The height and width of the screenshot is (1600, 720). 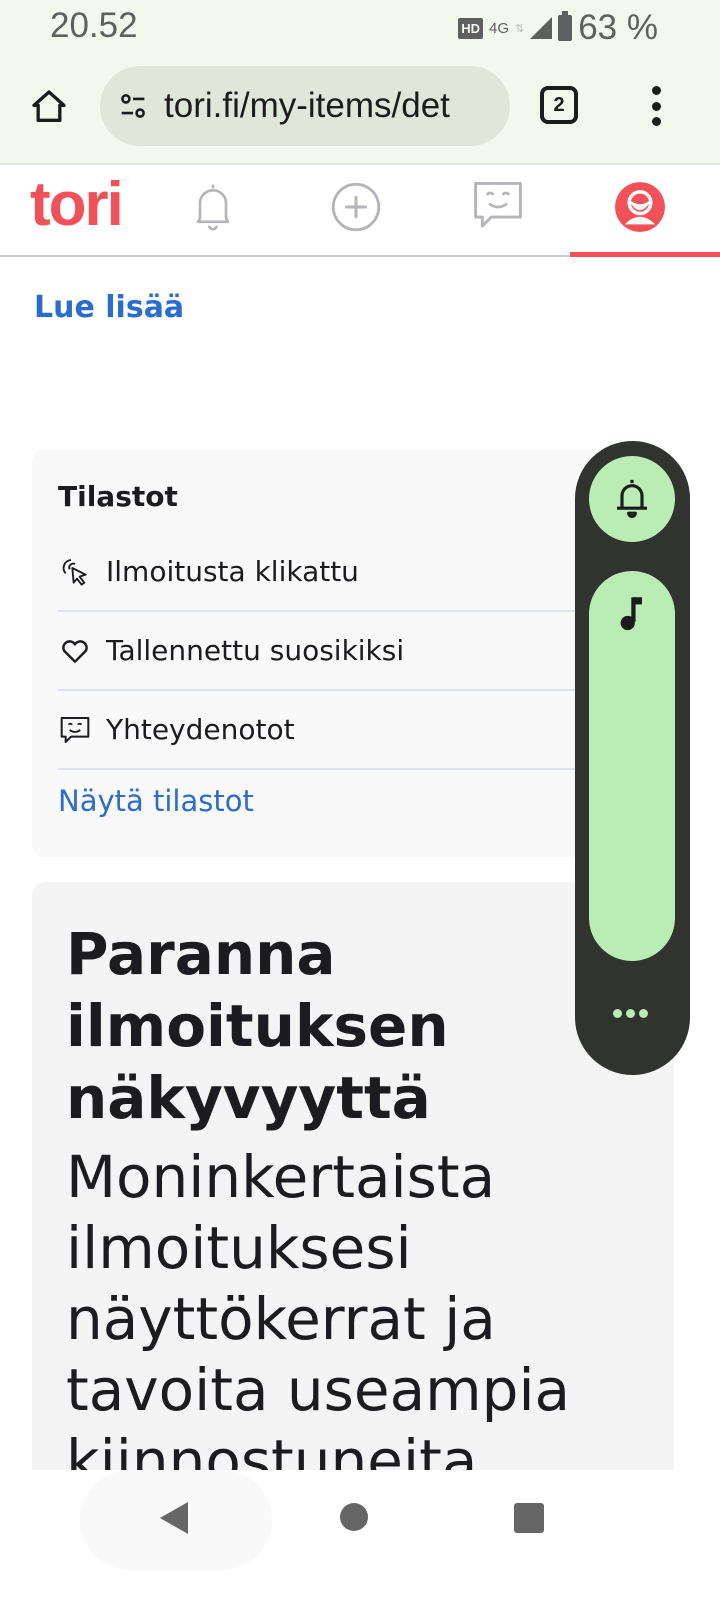 I want to click on stat-label: Tallennettu suosikiksi, so click(x=255, y=650).